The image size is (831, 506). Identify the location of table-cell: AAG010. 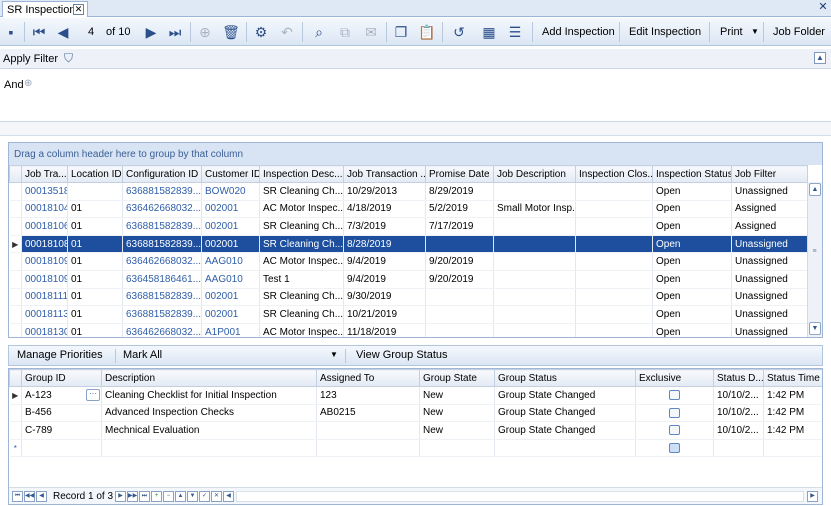
(230, 261).